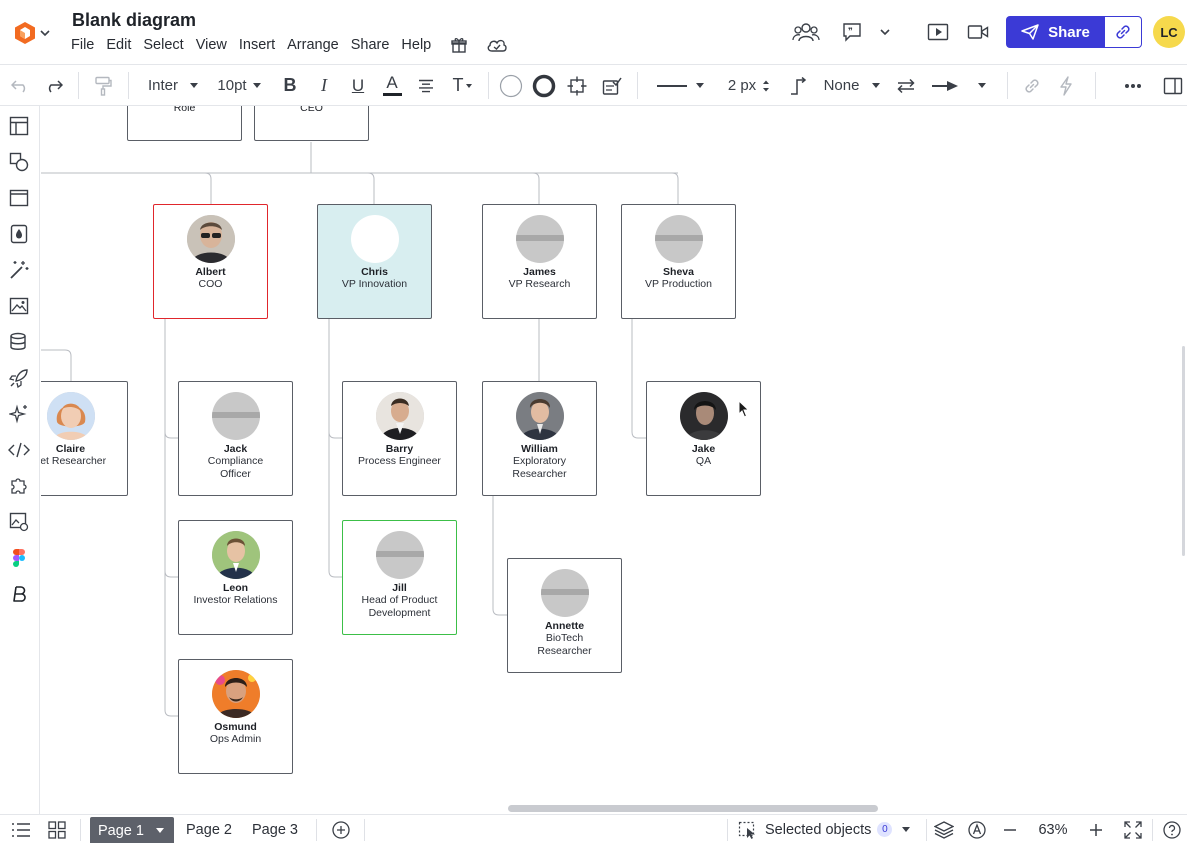 The image size is (1187, 843). What do you see at coordinates (564, 615) in the screenshot?
I see `org-card-annette: Annette BioTech Researcher` at bounding box center [564, 615].